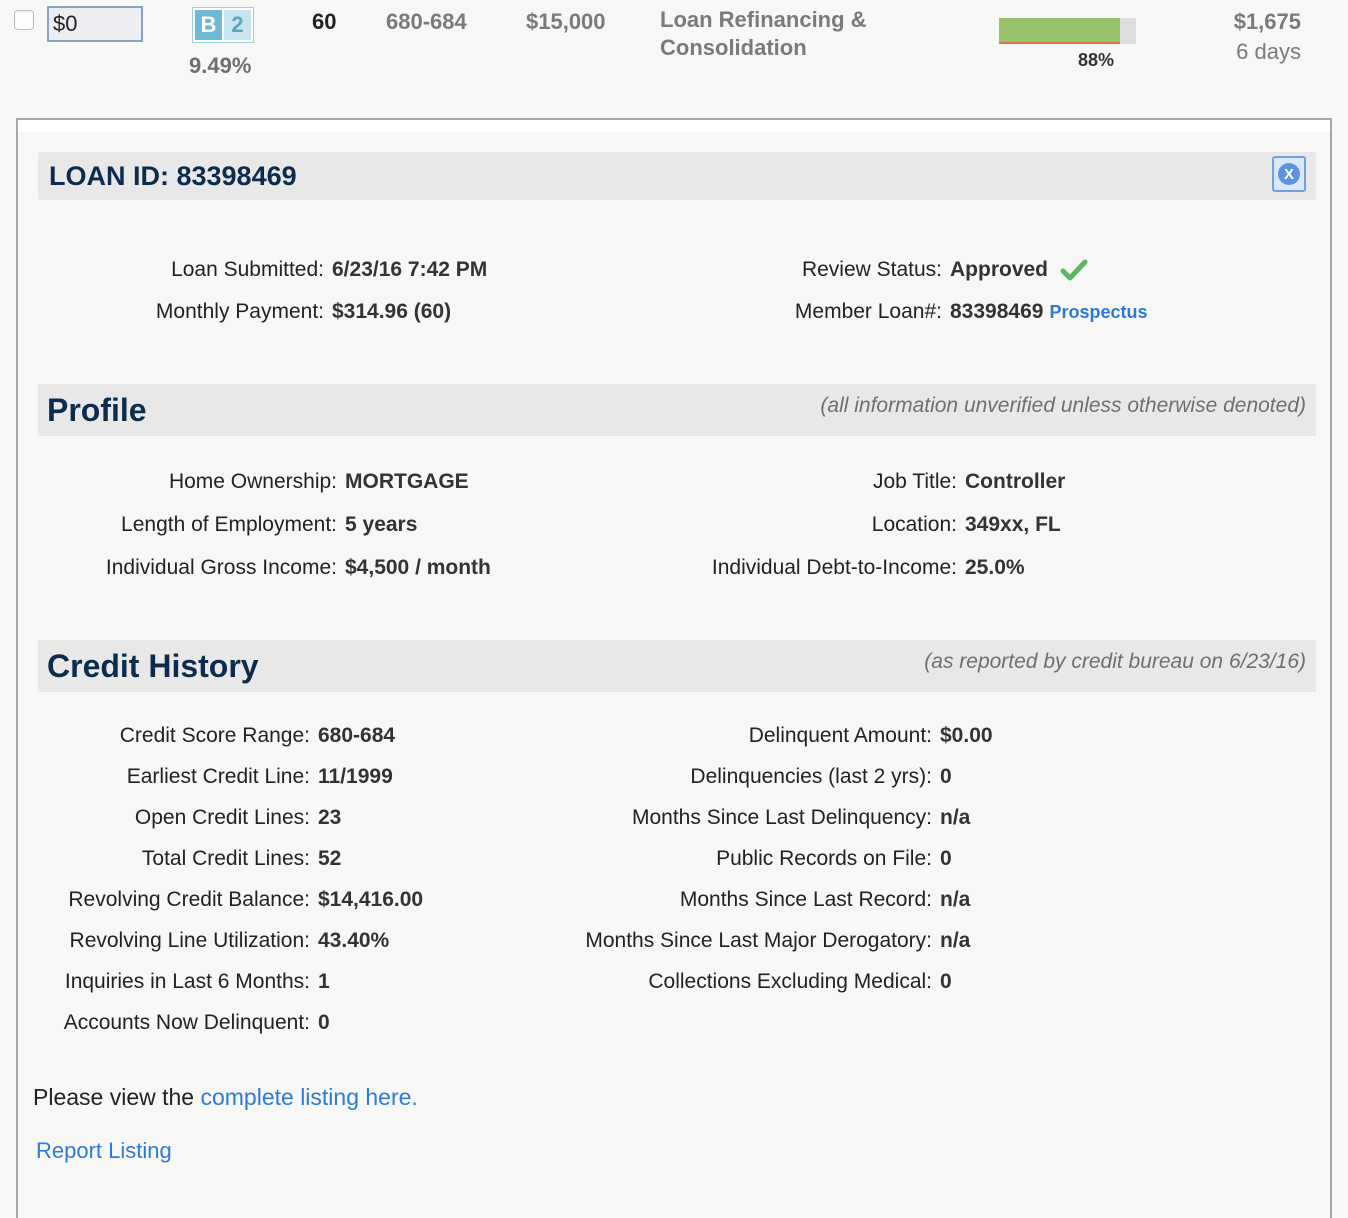 The width and height of the screenshot is (1348, 1218). I want to click on close-icon: X, so click(1289, 174).